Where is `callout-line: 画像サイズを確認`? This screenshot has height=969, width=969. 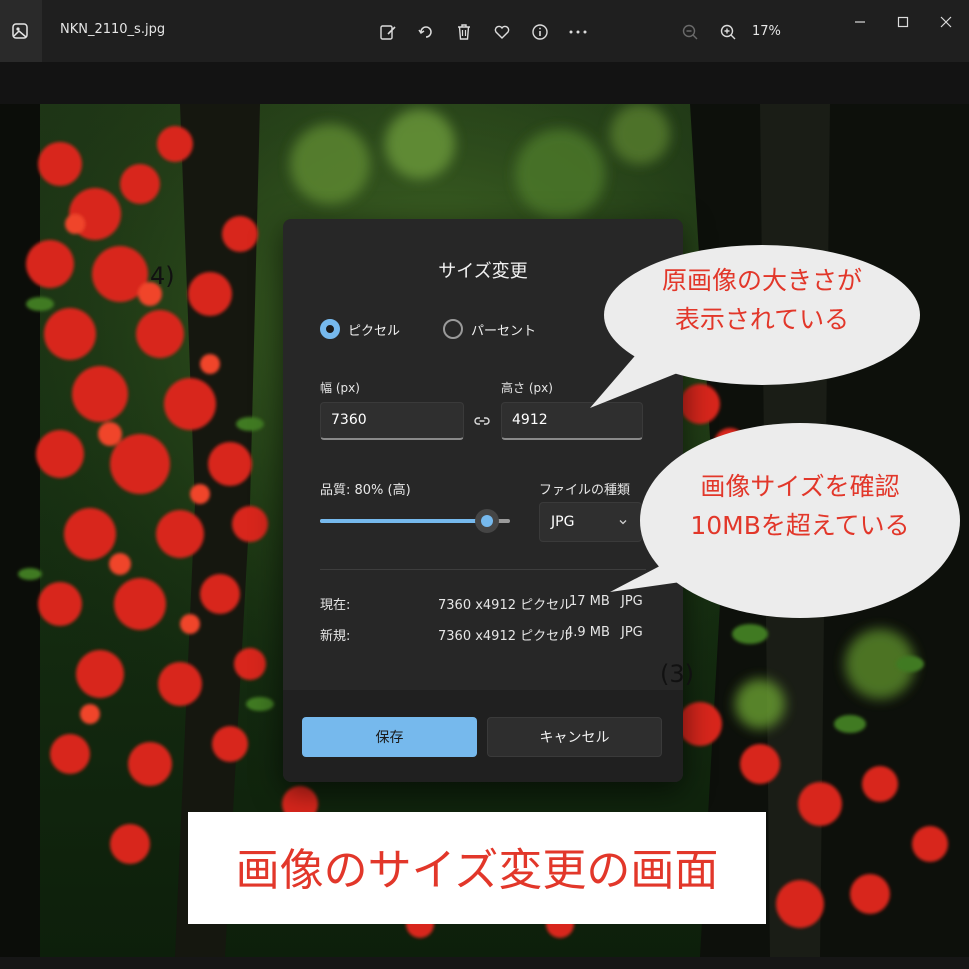 callout-line: 画像サイズを確認 is located at coordinates (800, 486).